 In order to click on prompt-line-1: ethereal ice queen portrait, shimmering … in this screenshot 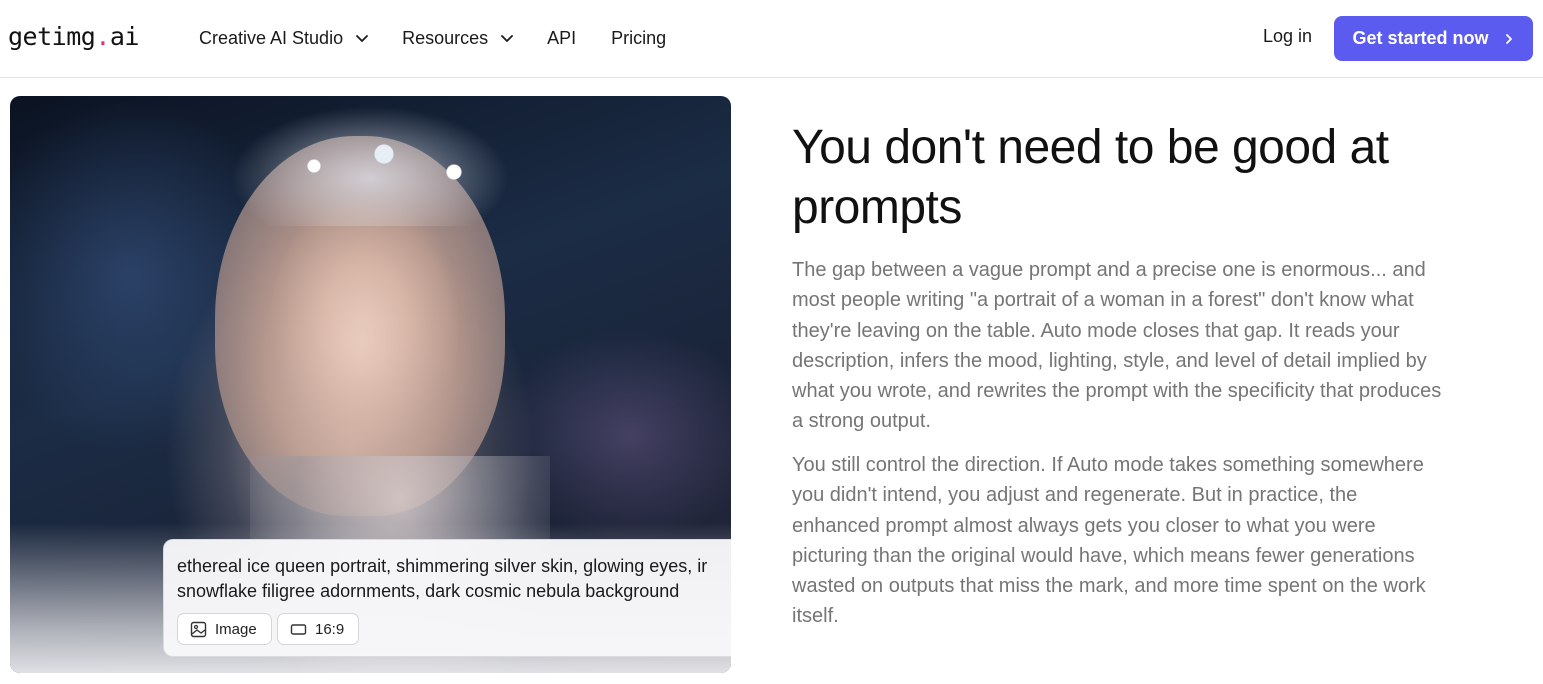, I will do `click(442, 566)`.